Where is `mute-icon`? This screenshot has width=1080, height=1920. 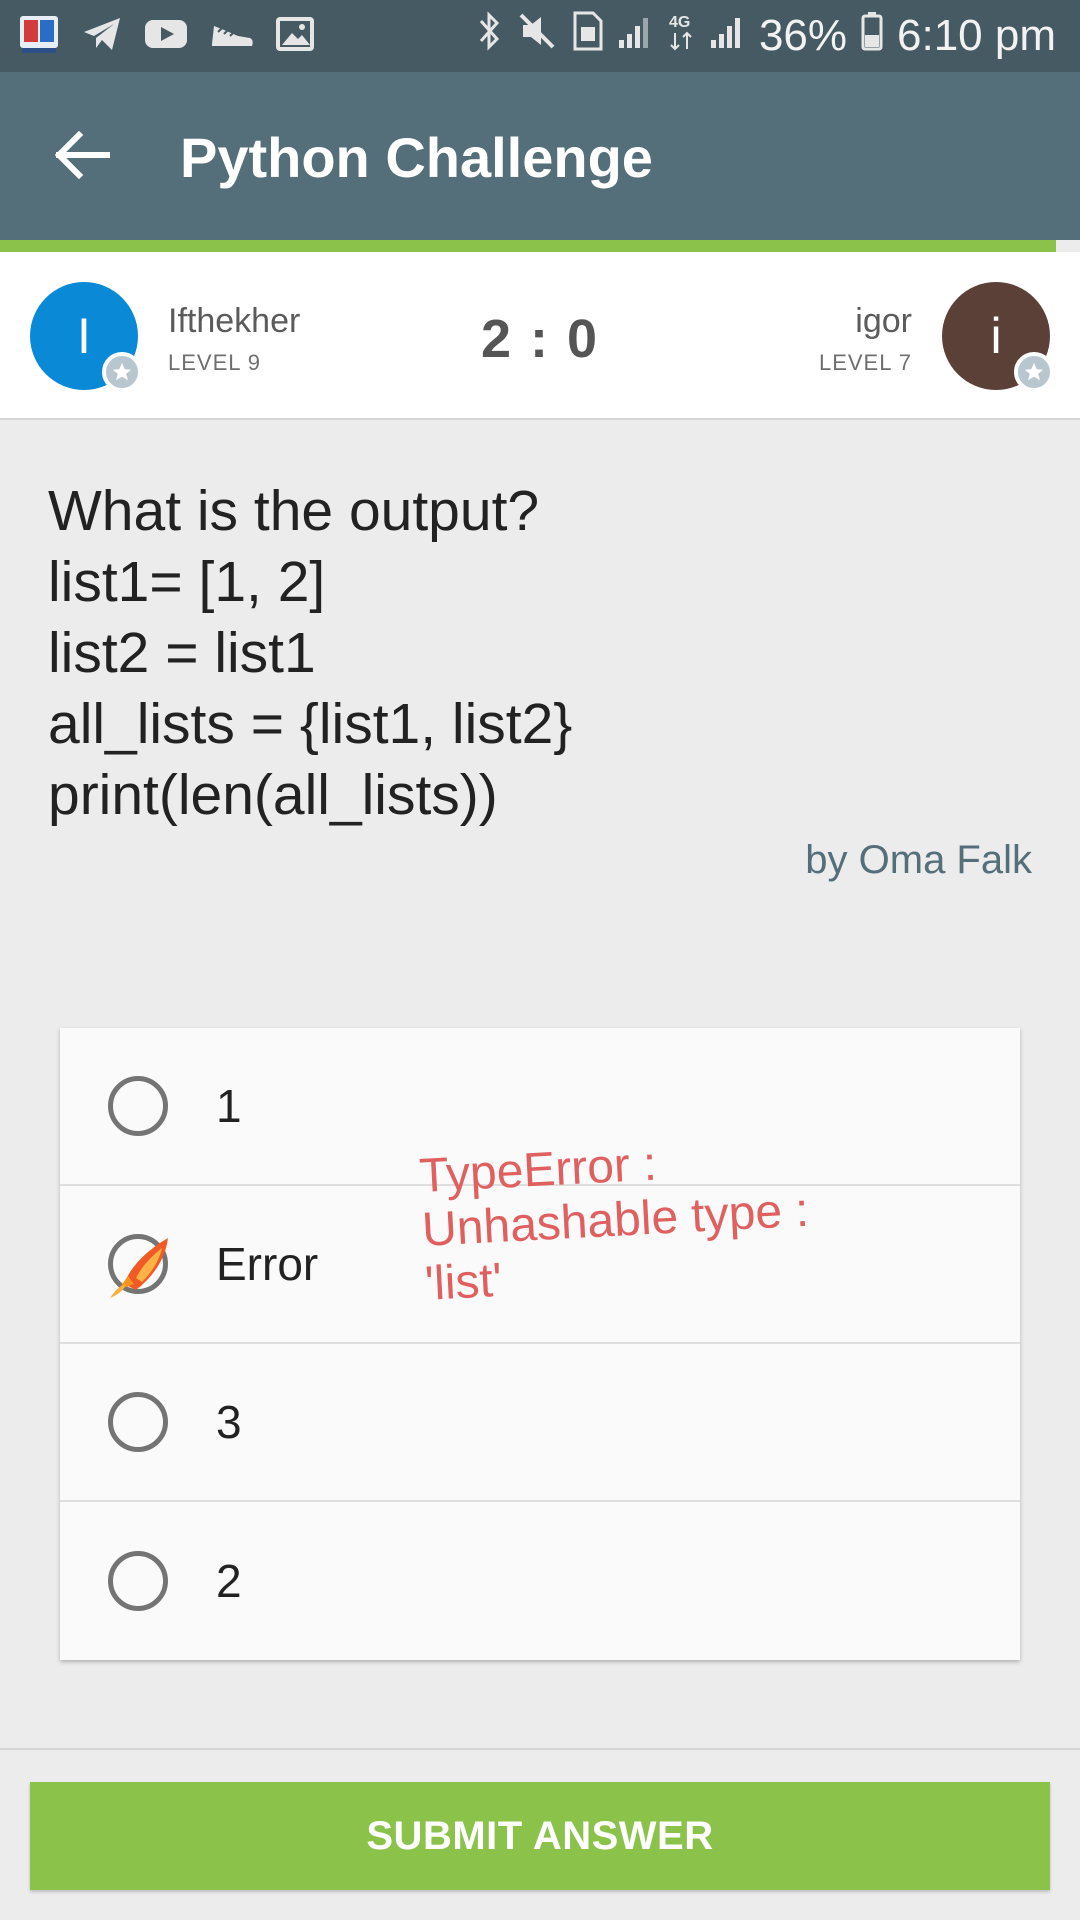
mute-icon is located at coordinates (537, 36).